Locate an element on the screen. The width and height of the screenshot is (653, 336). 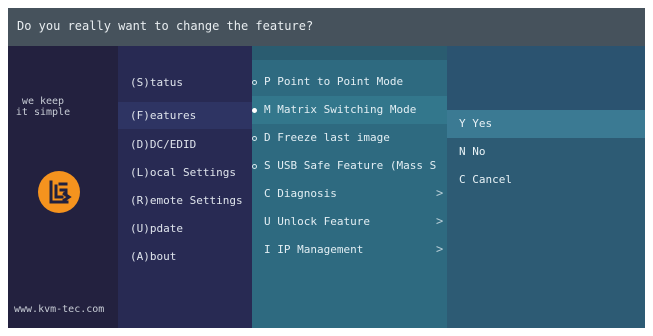
feature-freeze-last-image: D Freeze last image is located at coordinates (349, 138).